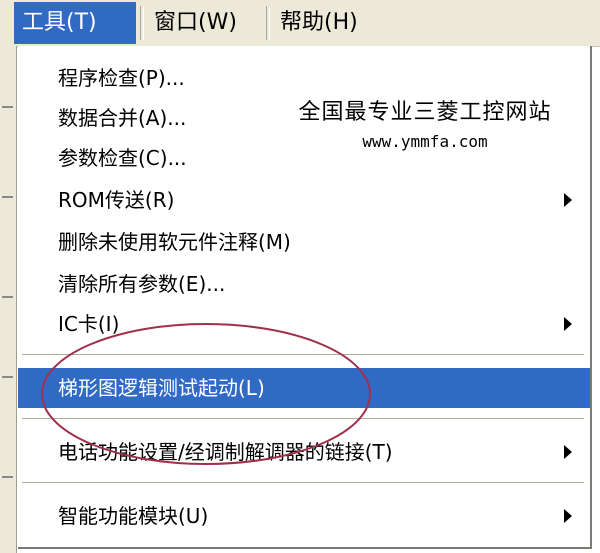 The image size is (600, 553). What do you see at coordinates (133, 516) in the screenshot?
I see `menu-item-label: 智能功能模块(U)` at bounding box center [133, 516].